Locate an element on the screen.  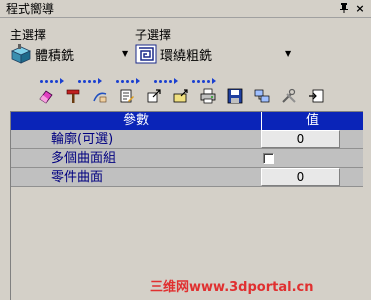
grid-row-multi-surface-group: 多個曲面組 is located at coordinates (187, 158).